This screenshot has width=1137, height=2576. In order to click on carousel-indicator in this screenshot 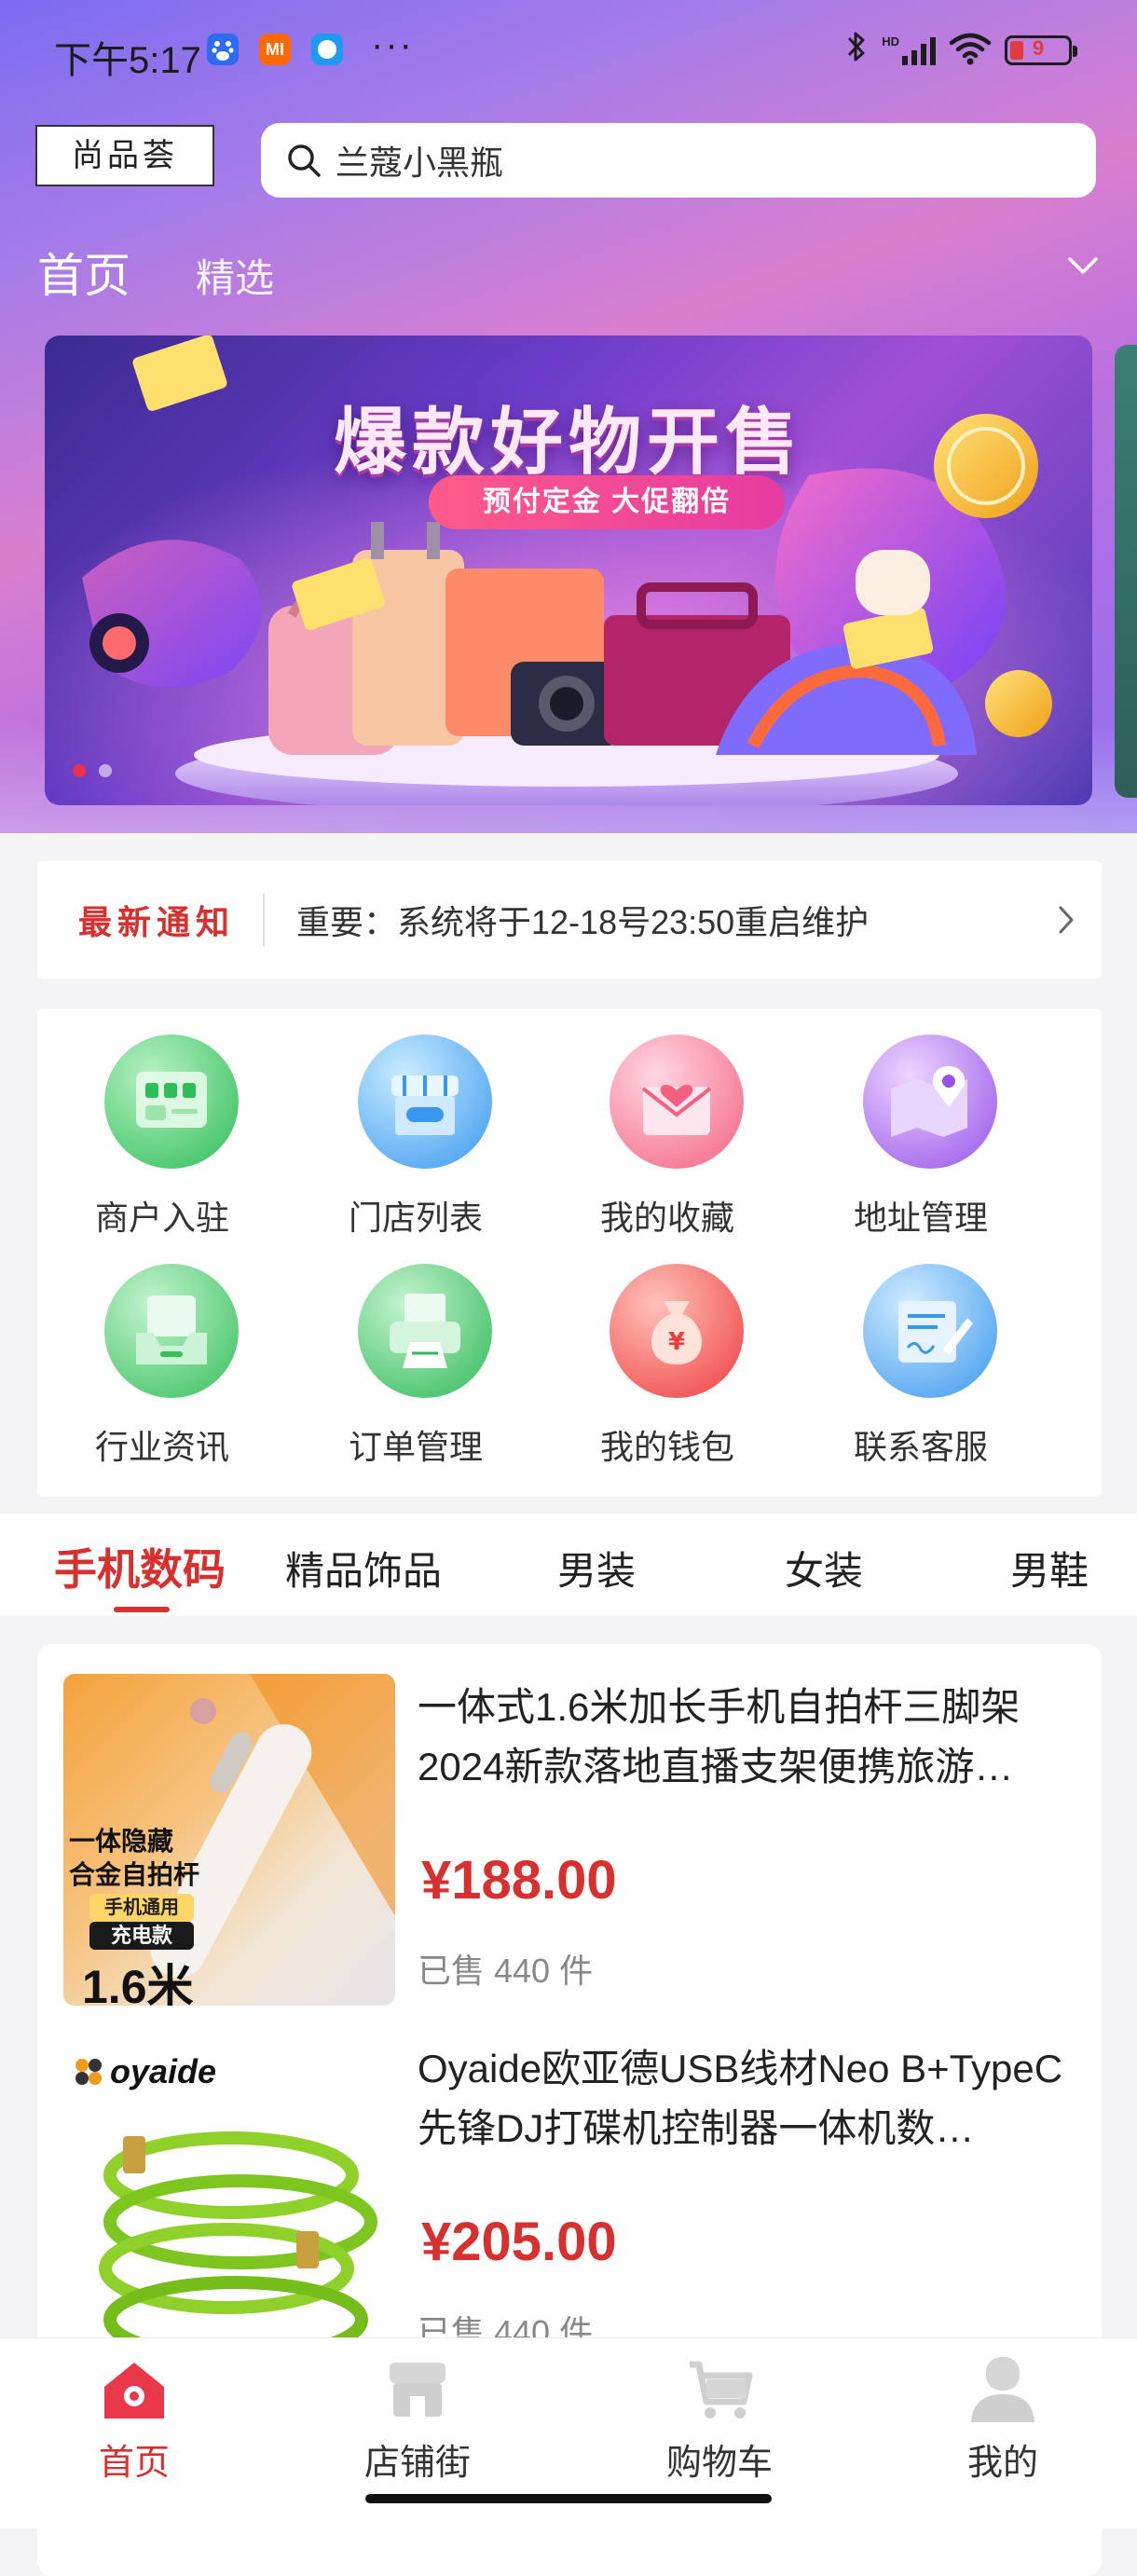, I will do `click(92, 770)`.